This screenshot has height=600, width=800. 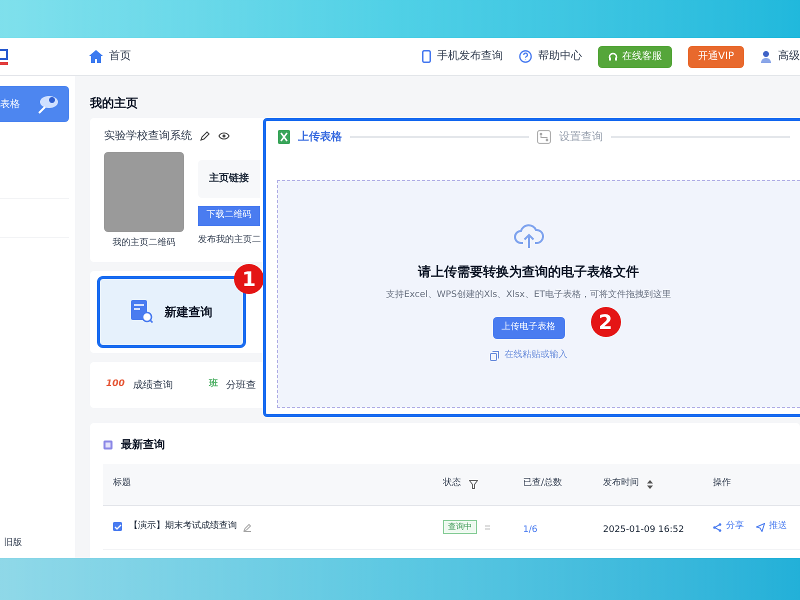 What do you see at coordinates (460, 527) in the screenshot?
I see `status-badge: 查询中` at bounding box center [460, 527].